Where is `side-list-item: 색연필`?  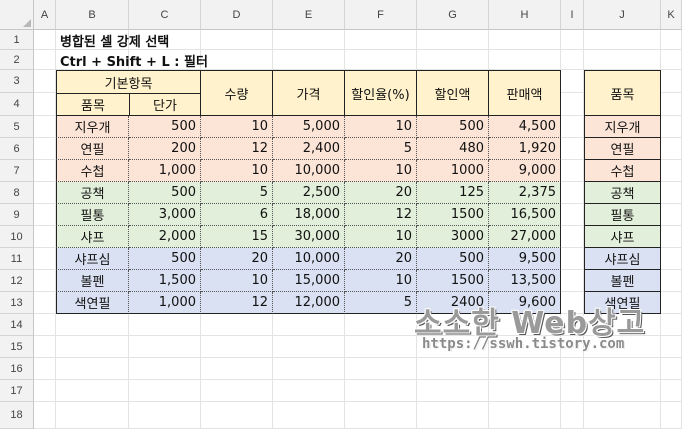 side-list-item: 색연필 is located at coordinates (622, 303).